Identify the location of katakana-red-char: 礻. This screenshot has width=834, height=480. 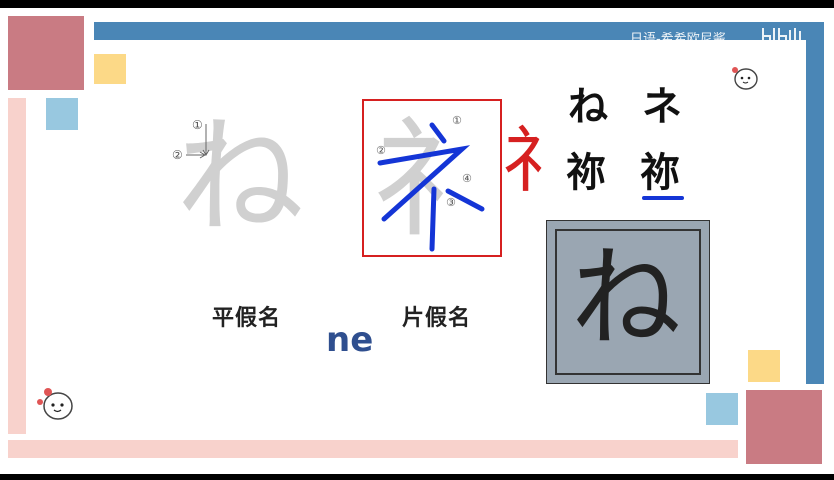
(538, 160).